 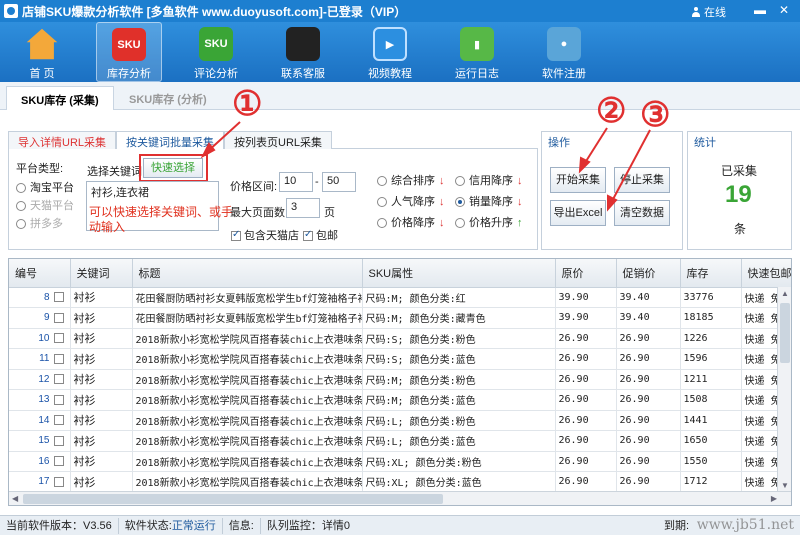 I want to click on stock-cell: 1508, so click(x=711, y=400).